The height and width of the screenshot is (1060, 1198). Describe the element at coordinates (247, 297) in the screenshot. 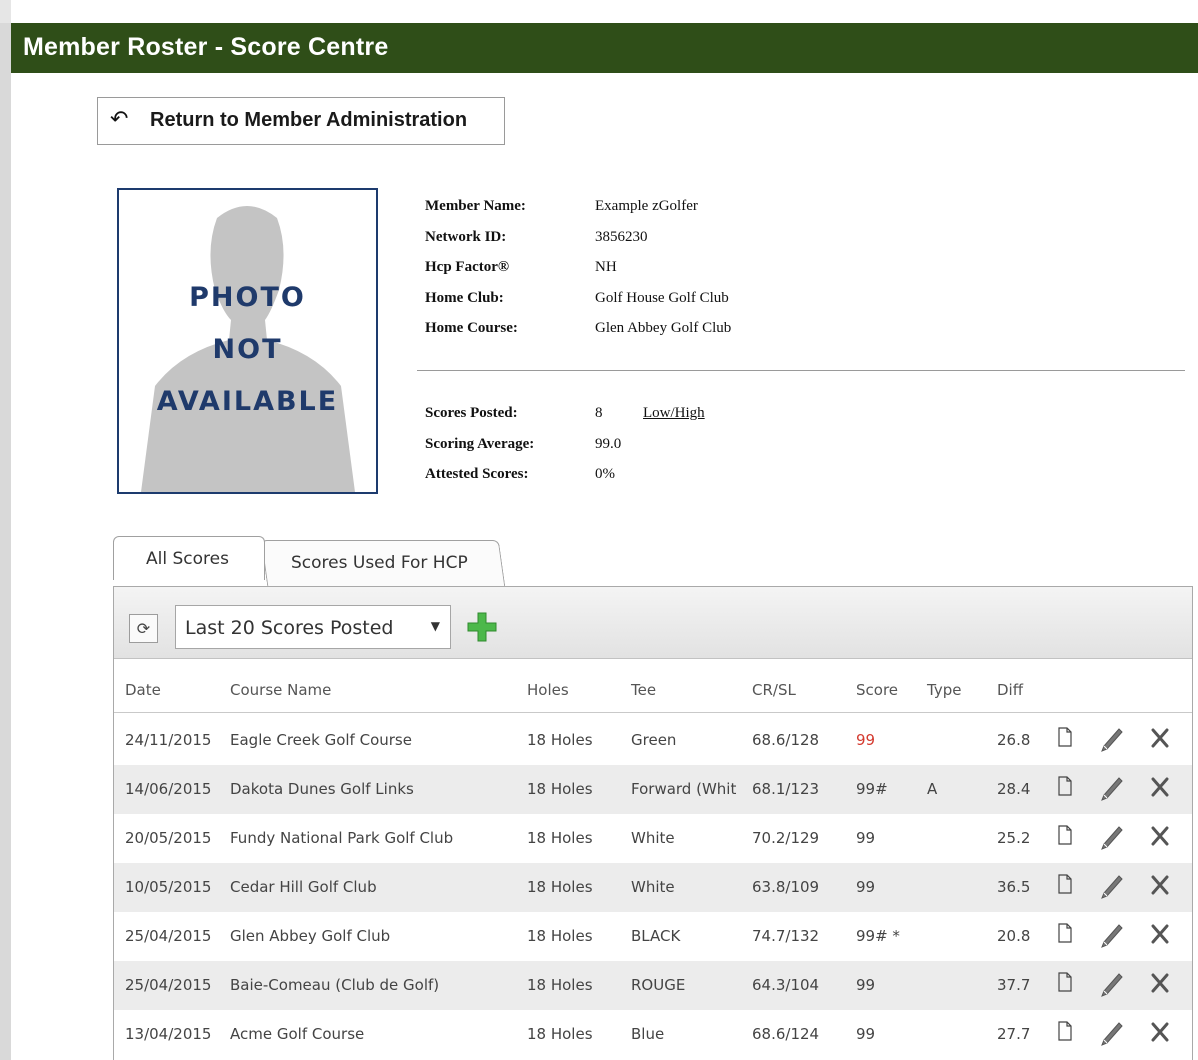

I see `photo-text-line-1: PHOTO` at that location.